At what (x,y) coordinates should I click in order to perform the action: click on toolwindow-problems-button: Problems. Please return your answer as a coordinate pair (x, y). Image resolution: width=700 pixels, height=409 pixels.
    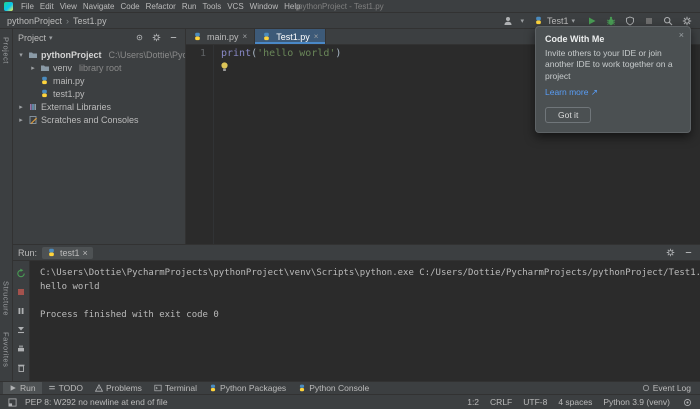
    Looking at the image, I should click on (118, 388).